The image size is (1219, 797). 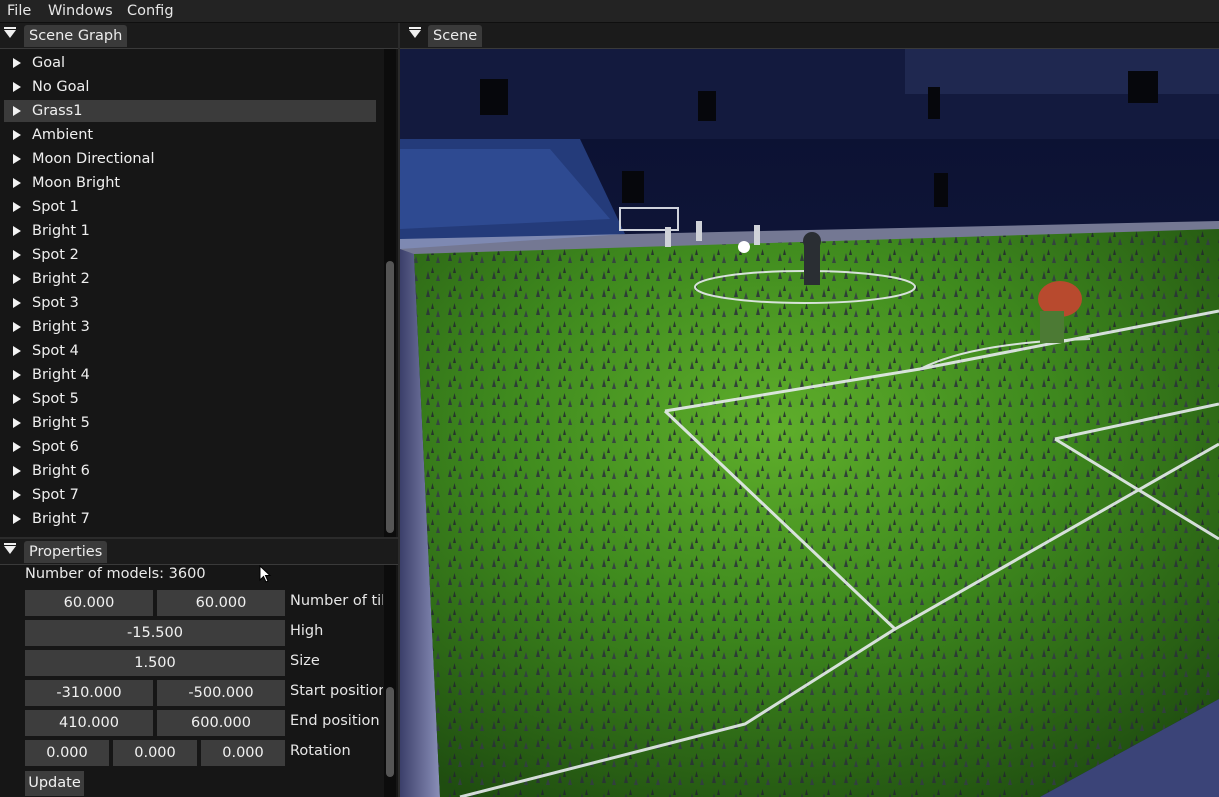 What do you see at coordinates (190, 471) in the screenshot?
I see `tree-item: Bright 6` at bounding box center [190, 471].